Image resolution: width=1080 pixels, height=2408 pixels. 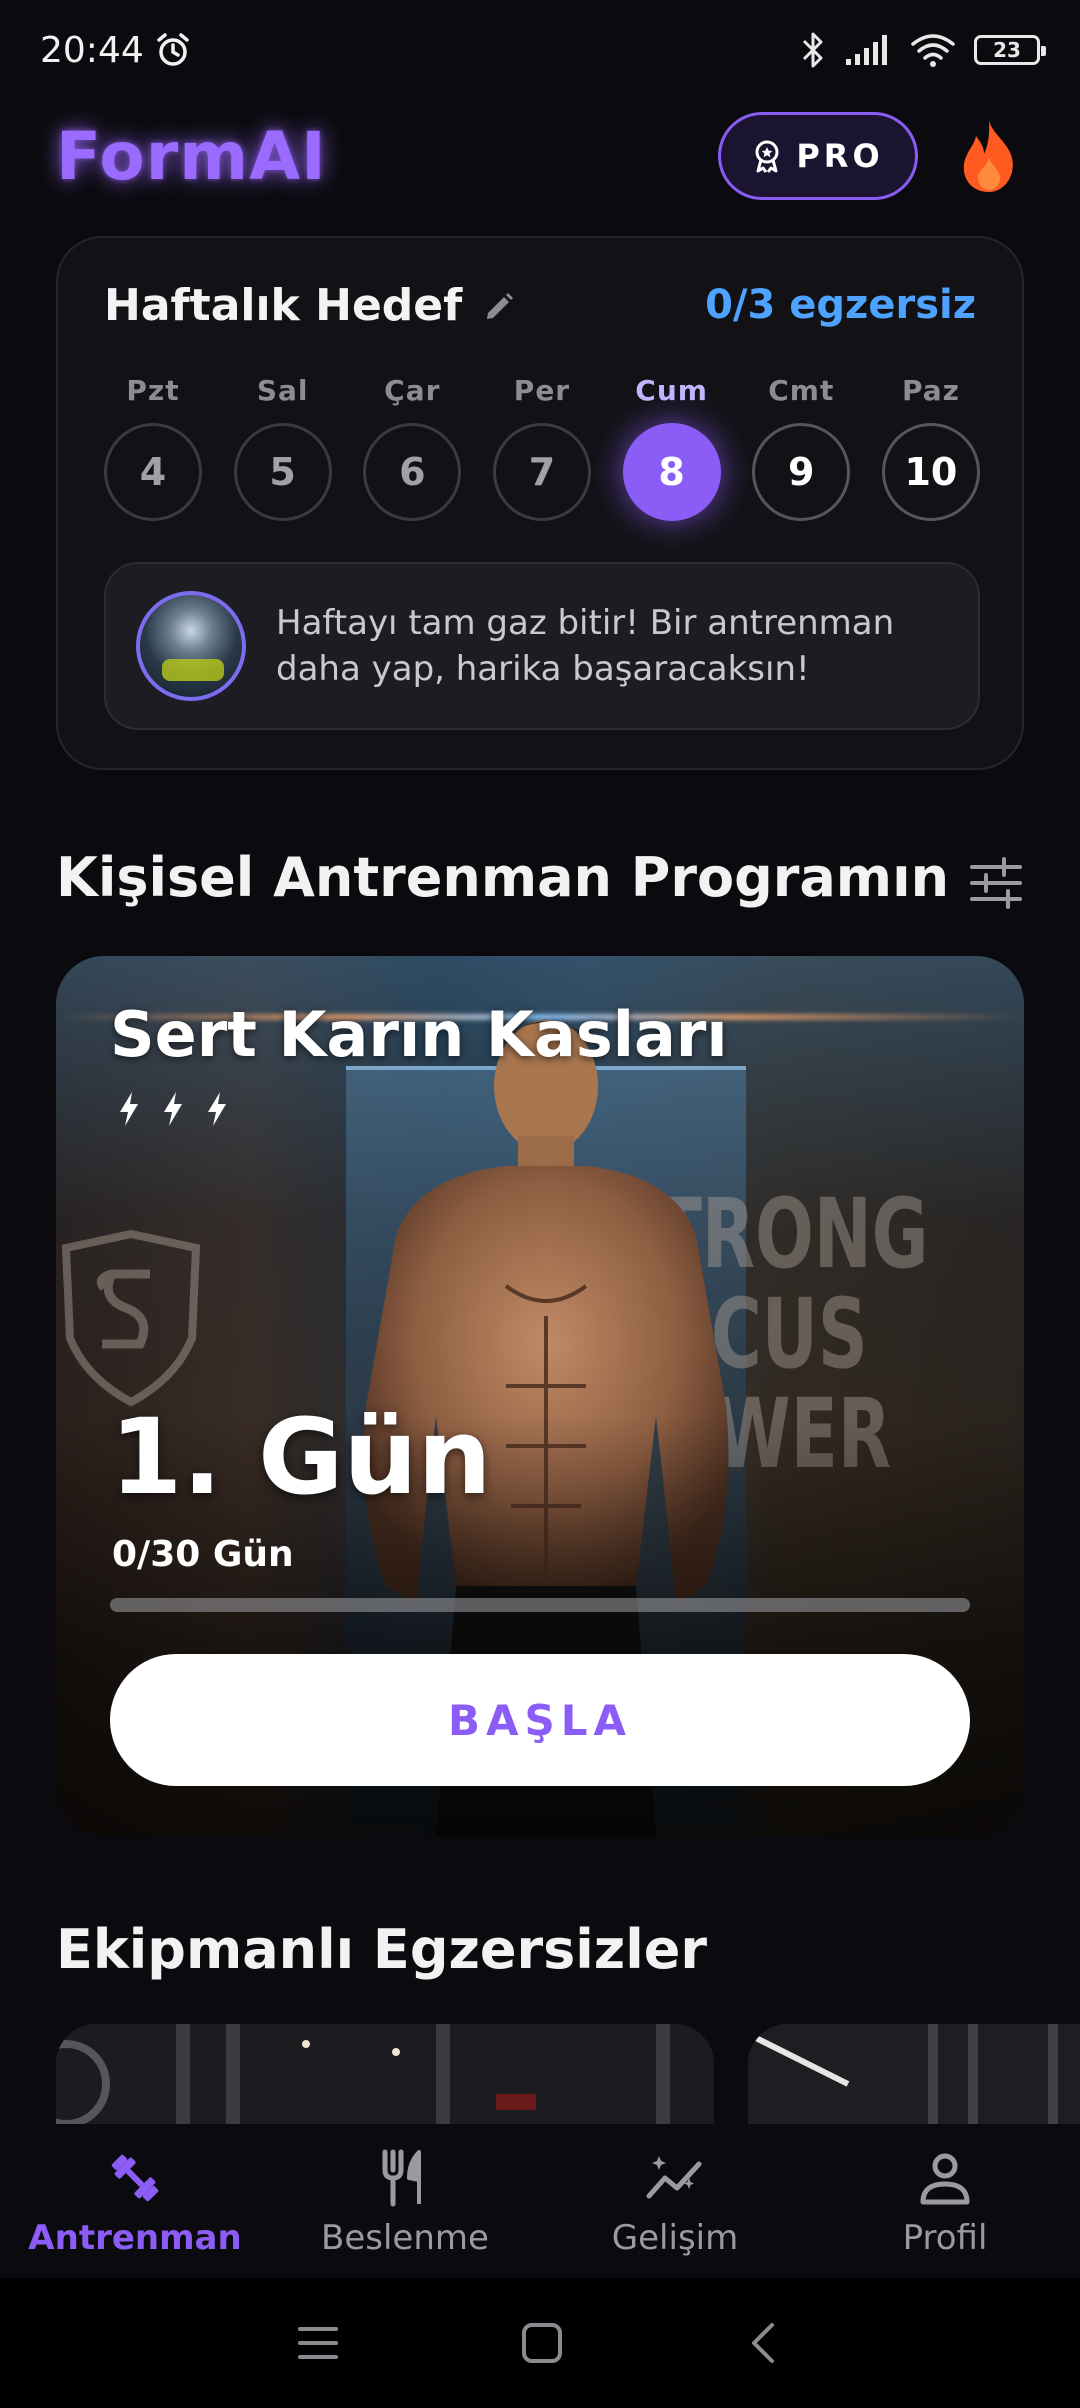 I want to click on day-name: Paz, so click(x=930, y=390).